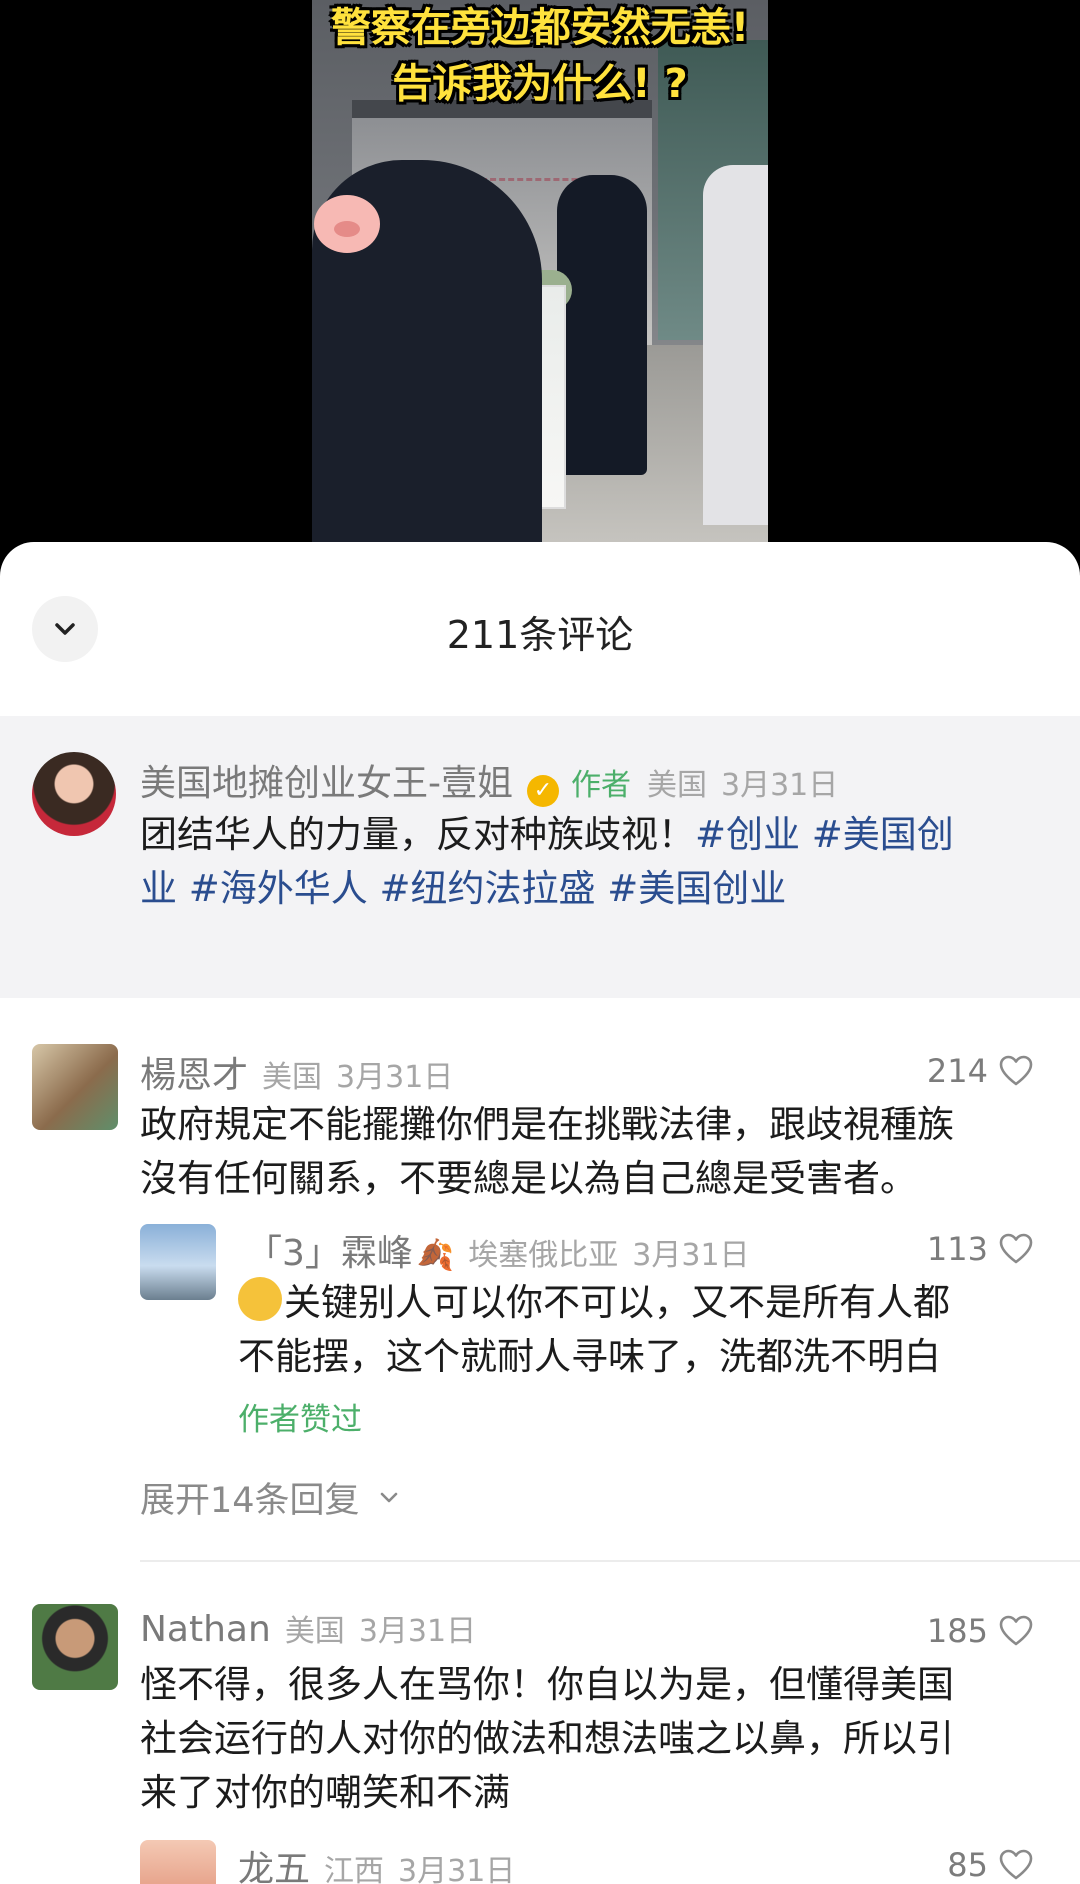 The image size is (1080, 1884). Describe the element at coordinates (543, 791) in the screenshot. I see `verified-badge-icon: ✓` at that location.